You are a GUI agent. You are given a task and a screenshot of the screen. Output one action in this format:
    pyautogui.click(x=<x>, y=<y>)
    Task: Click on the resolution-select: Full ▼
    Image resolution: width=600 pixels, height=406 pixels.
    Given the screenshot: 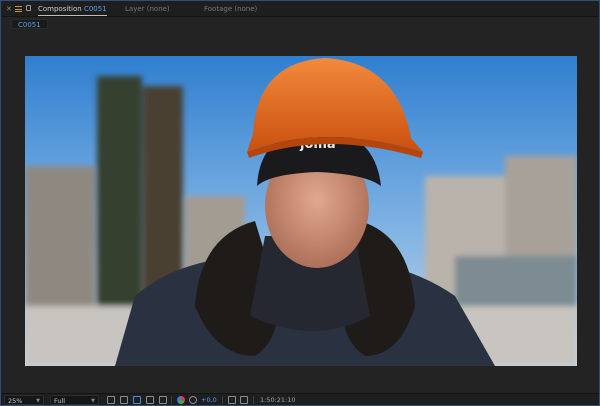 What is the action you would take?
    pyautogui.click(x=74, y=400)
    